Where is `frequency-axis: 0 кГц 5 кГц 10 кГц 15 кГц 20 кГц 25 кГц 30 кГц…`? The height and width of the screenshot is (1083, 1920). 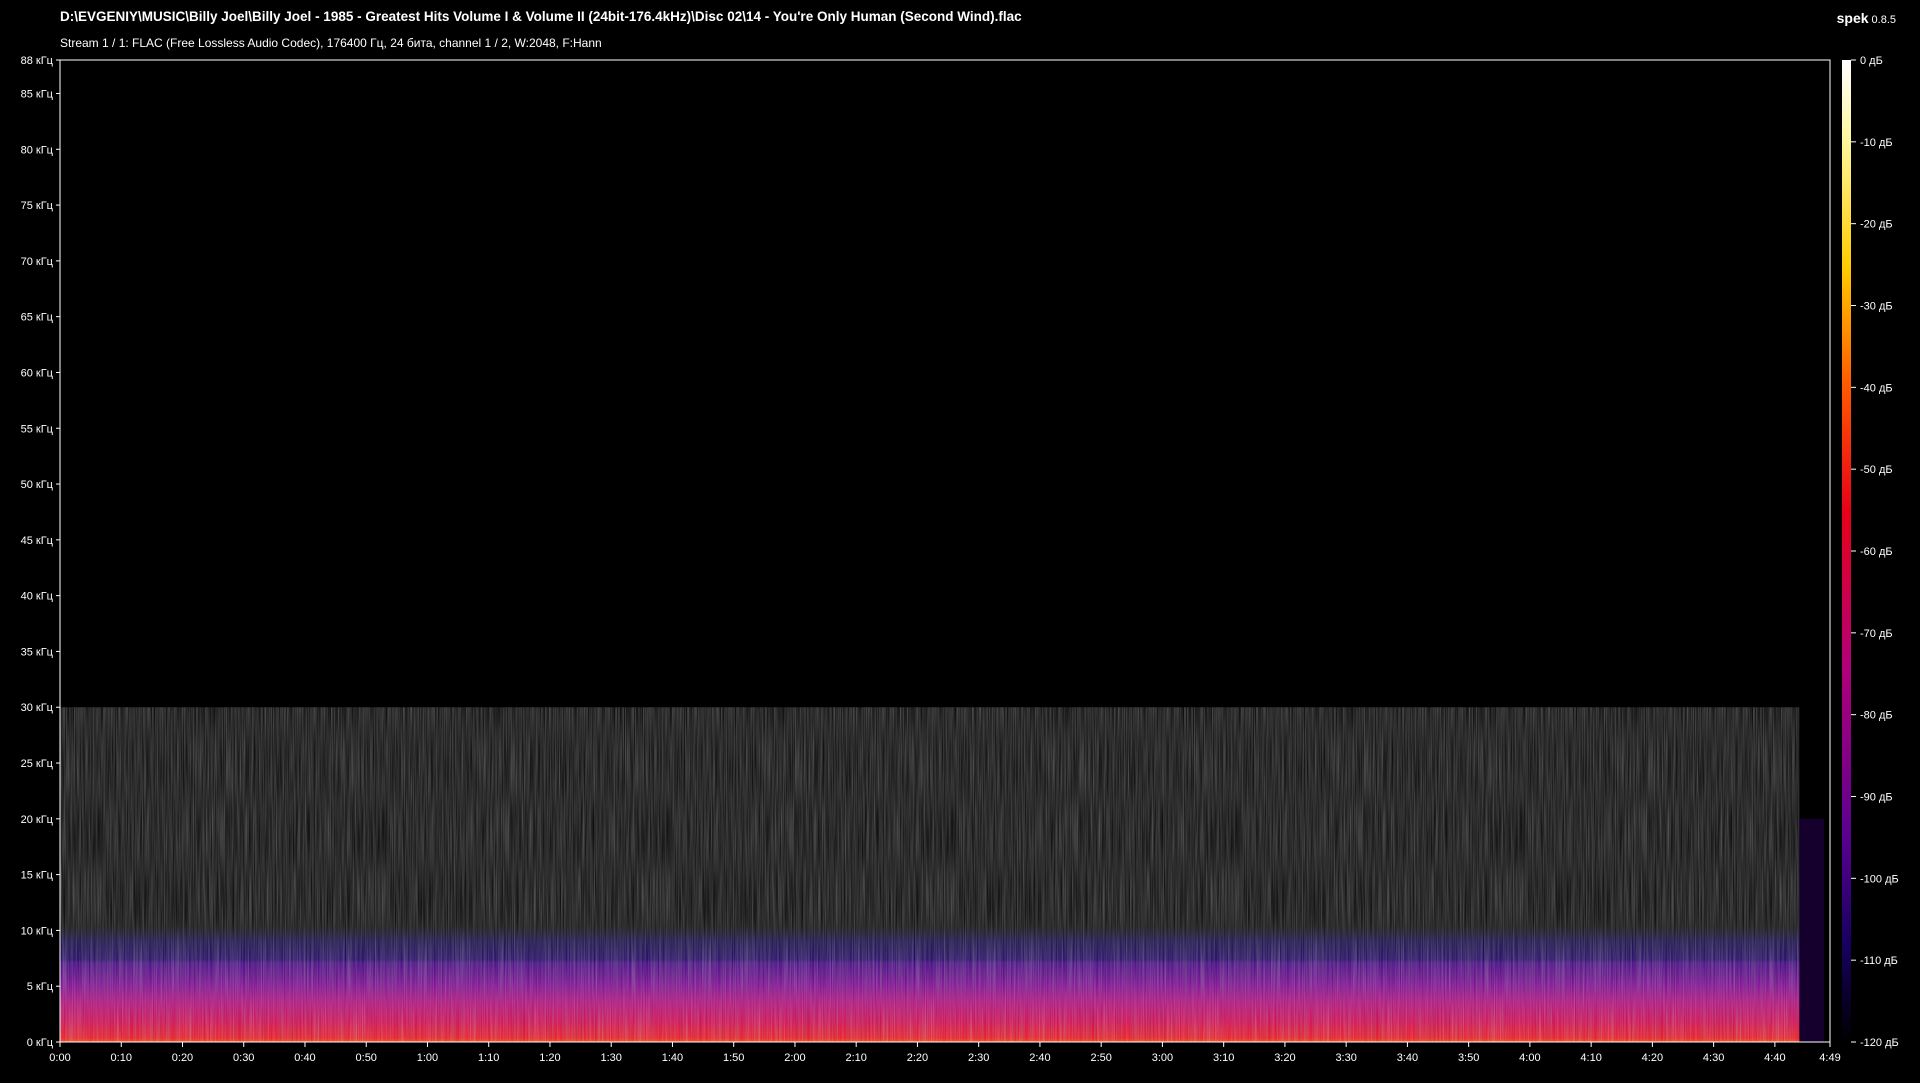 frequency-axis: 0 кГц 5 кГц 10 кГц 15 кГц 20 кГц 25 кГц 30 кГц… is located at coordinates (40, 552).